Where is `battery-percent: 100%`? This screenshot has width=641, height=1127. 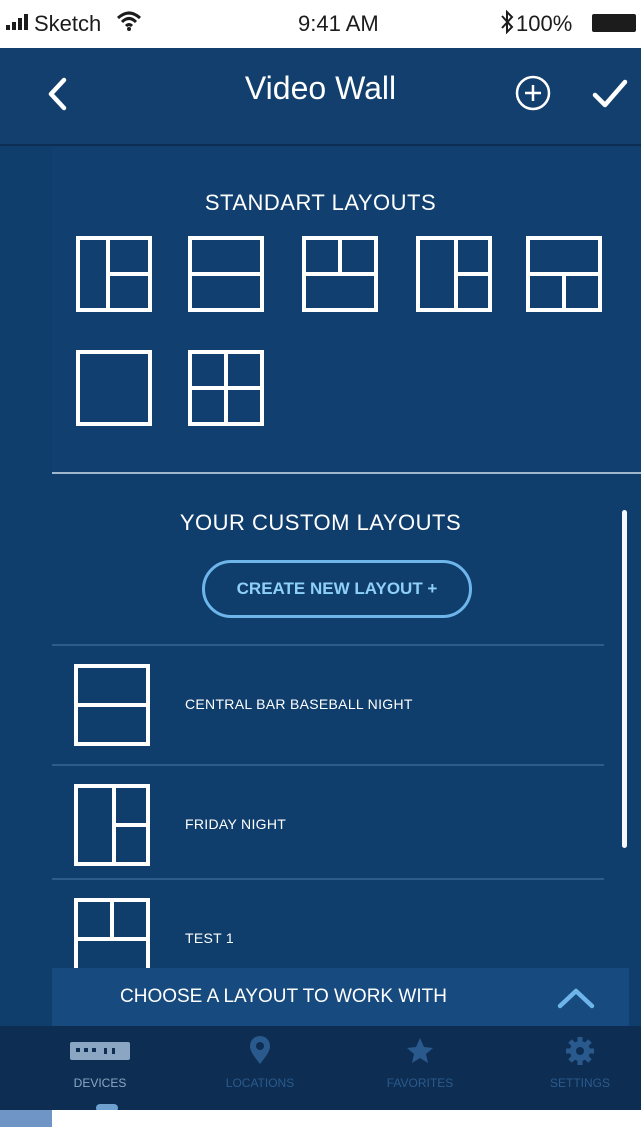
battery-percent: 100% is located at coordinates (544, 23).